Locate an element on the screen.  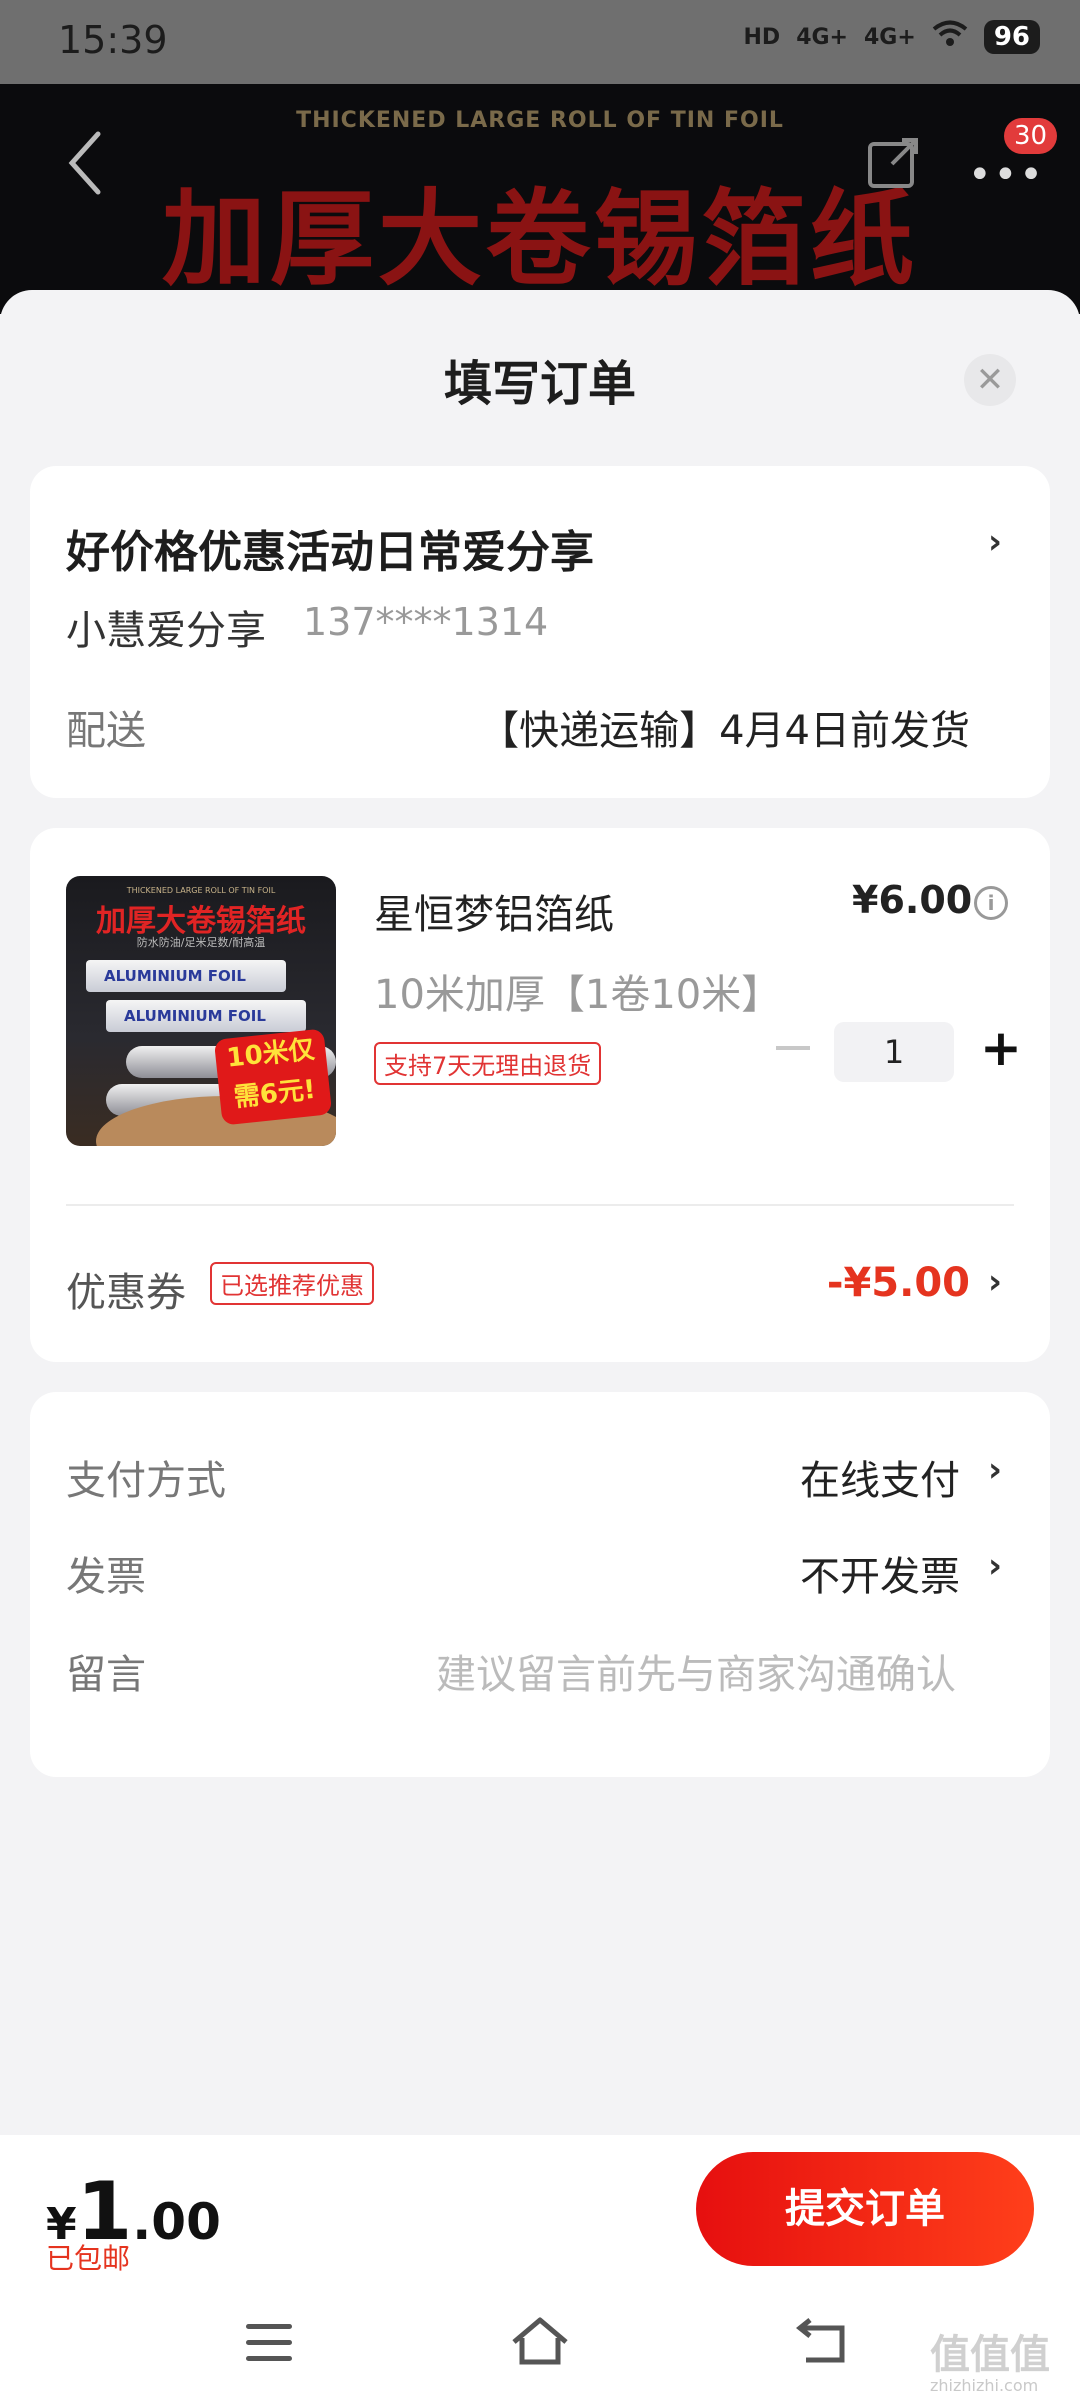
banner-subtitle: THICKENED LARGE ROLL OF TIN FOIL is located at coordinates (540, 120).